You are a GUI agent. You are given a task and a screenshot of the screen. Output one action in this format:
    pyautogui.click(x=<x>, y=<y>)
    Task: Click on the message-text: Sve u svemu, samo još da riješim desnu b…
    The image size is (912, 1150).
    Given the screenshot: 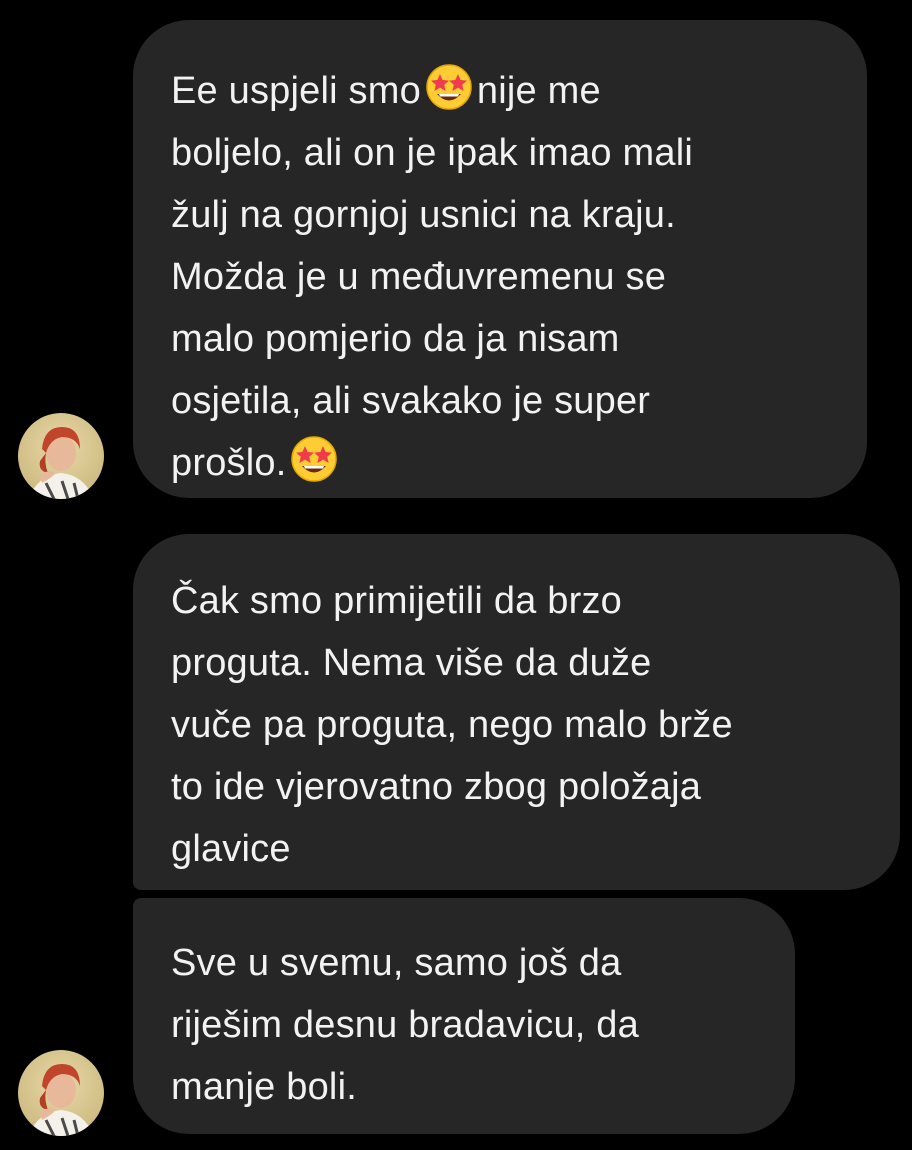 What is the action you would take?
    pyautogui.click(x=405, y=1025)
    